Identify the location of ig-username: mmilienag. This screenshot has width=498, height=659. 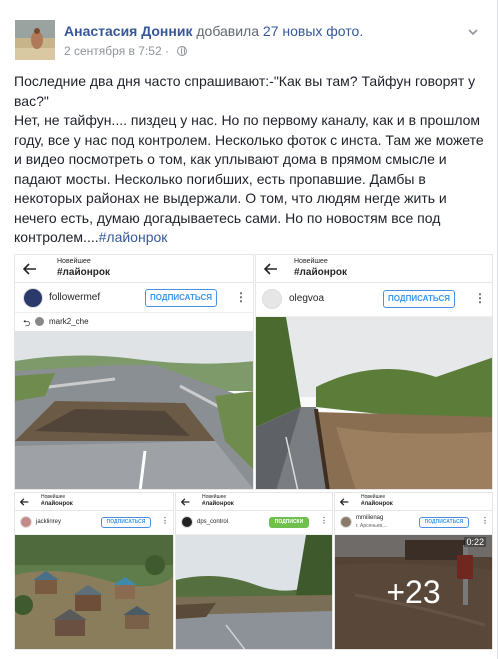
(370, 518).